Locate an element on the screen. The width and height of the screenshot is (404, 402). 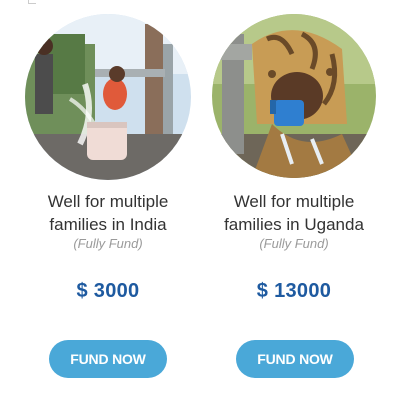
project-amount: $ 3000 is located at coordinates (108, 291).